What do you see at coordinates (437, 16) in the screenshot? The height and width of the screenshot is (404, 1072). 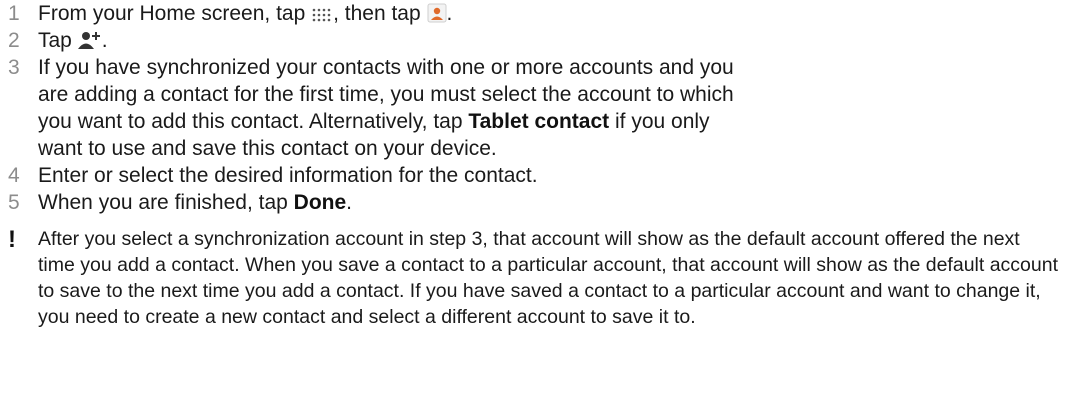 I see `contacts-app-icon` at bounding box center [437, 16].